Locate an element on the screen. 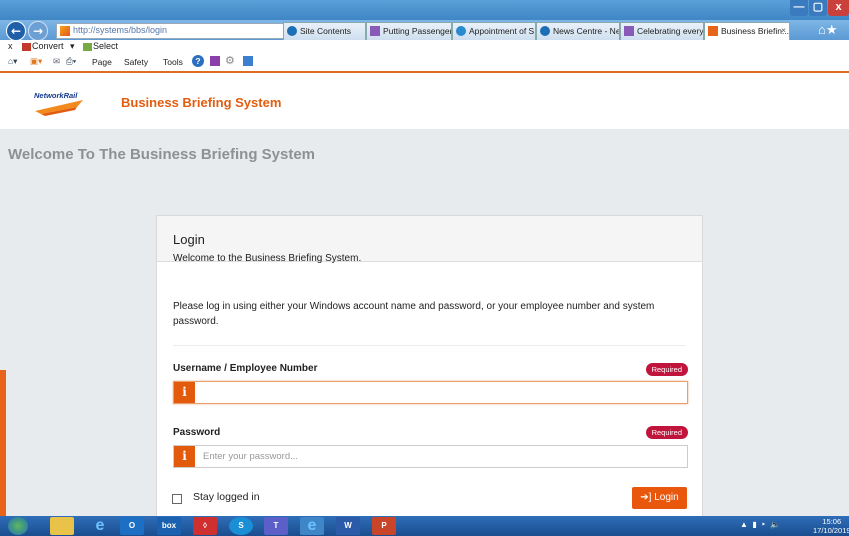 The height and width of the screenshot is (536, 849). login-intro-text: Welcome to the Business Briefing System. is located at coordinates (267, 258).